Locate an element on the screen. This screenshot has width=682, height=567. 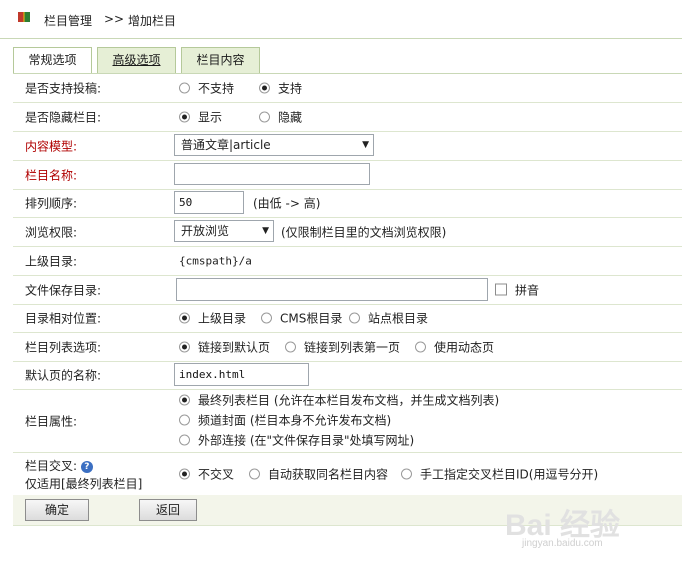
row-model: 内容模型: 普通文章|article ▼ is located at coordinates (347, 146).